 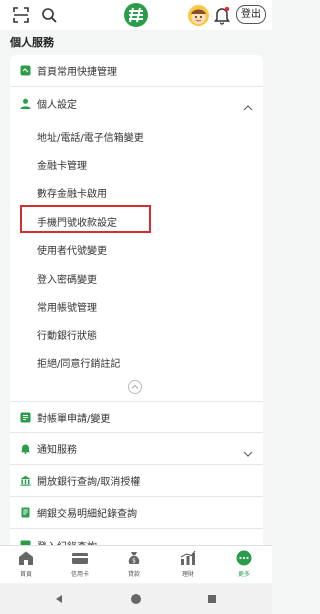 What do you see at coordinates (77, 72) in the screenshot?
I see `menu-item-label: 首頁常用快捷管理` at bounding box center [77, 72].